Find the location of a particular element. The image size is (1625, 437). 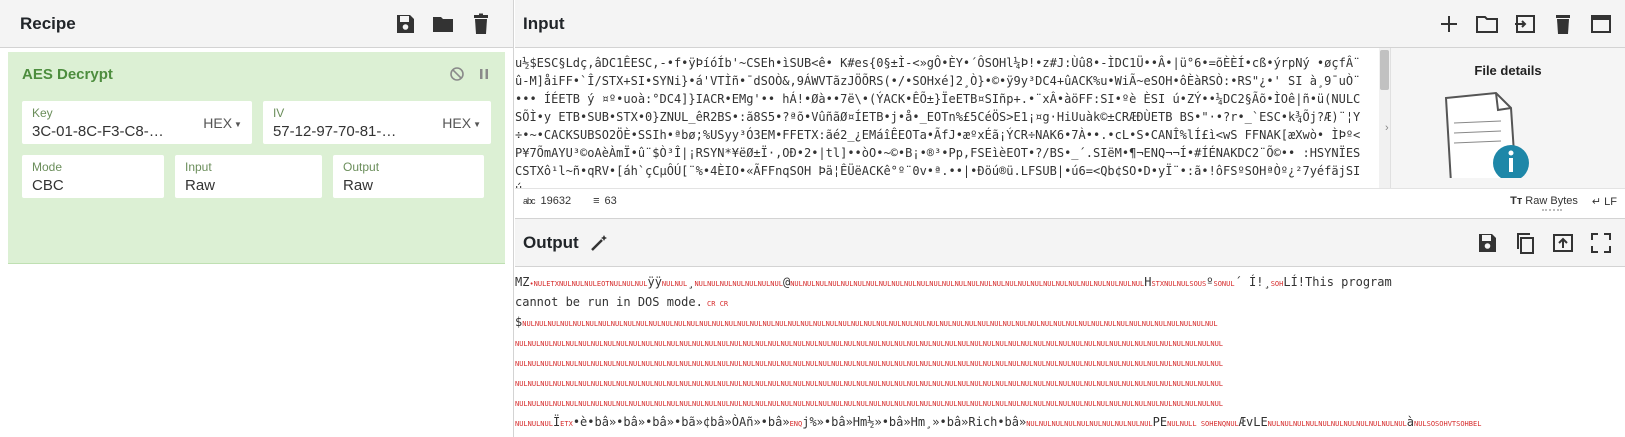

input-format-label: Input is located at coordinates (198, 167).